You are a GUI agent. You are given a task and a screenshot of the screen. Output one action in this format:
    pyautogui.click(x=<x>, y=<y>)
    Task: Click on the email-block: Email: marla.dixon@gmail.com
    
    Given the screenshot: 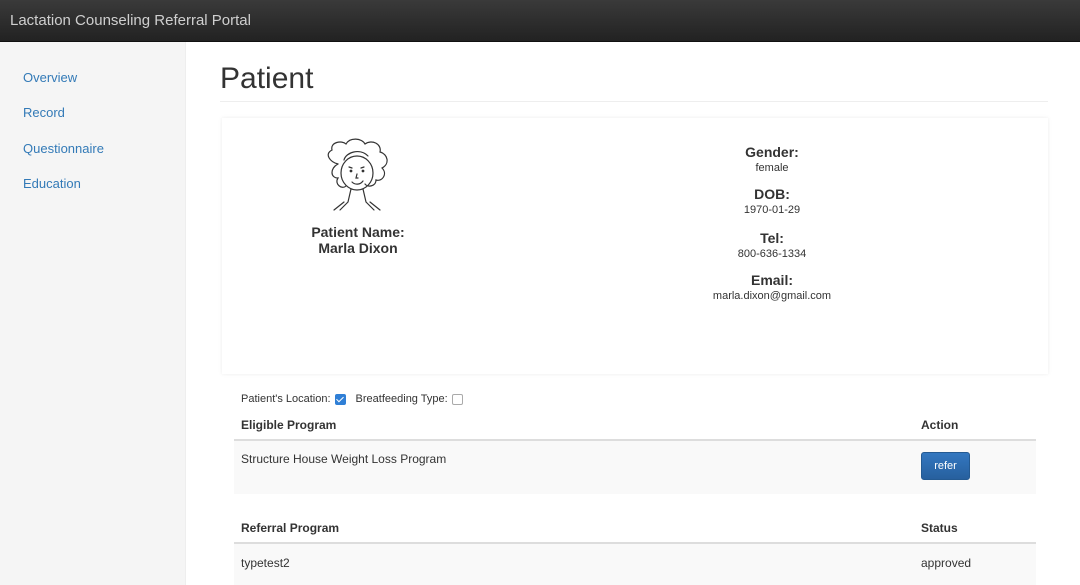 What is the action you would take?
    pyautogui.click(x=772, y=287)
    